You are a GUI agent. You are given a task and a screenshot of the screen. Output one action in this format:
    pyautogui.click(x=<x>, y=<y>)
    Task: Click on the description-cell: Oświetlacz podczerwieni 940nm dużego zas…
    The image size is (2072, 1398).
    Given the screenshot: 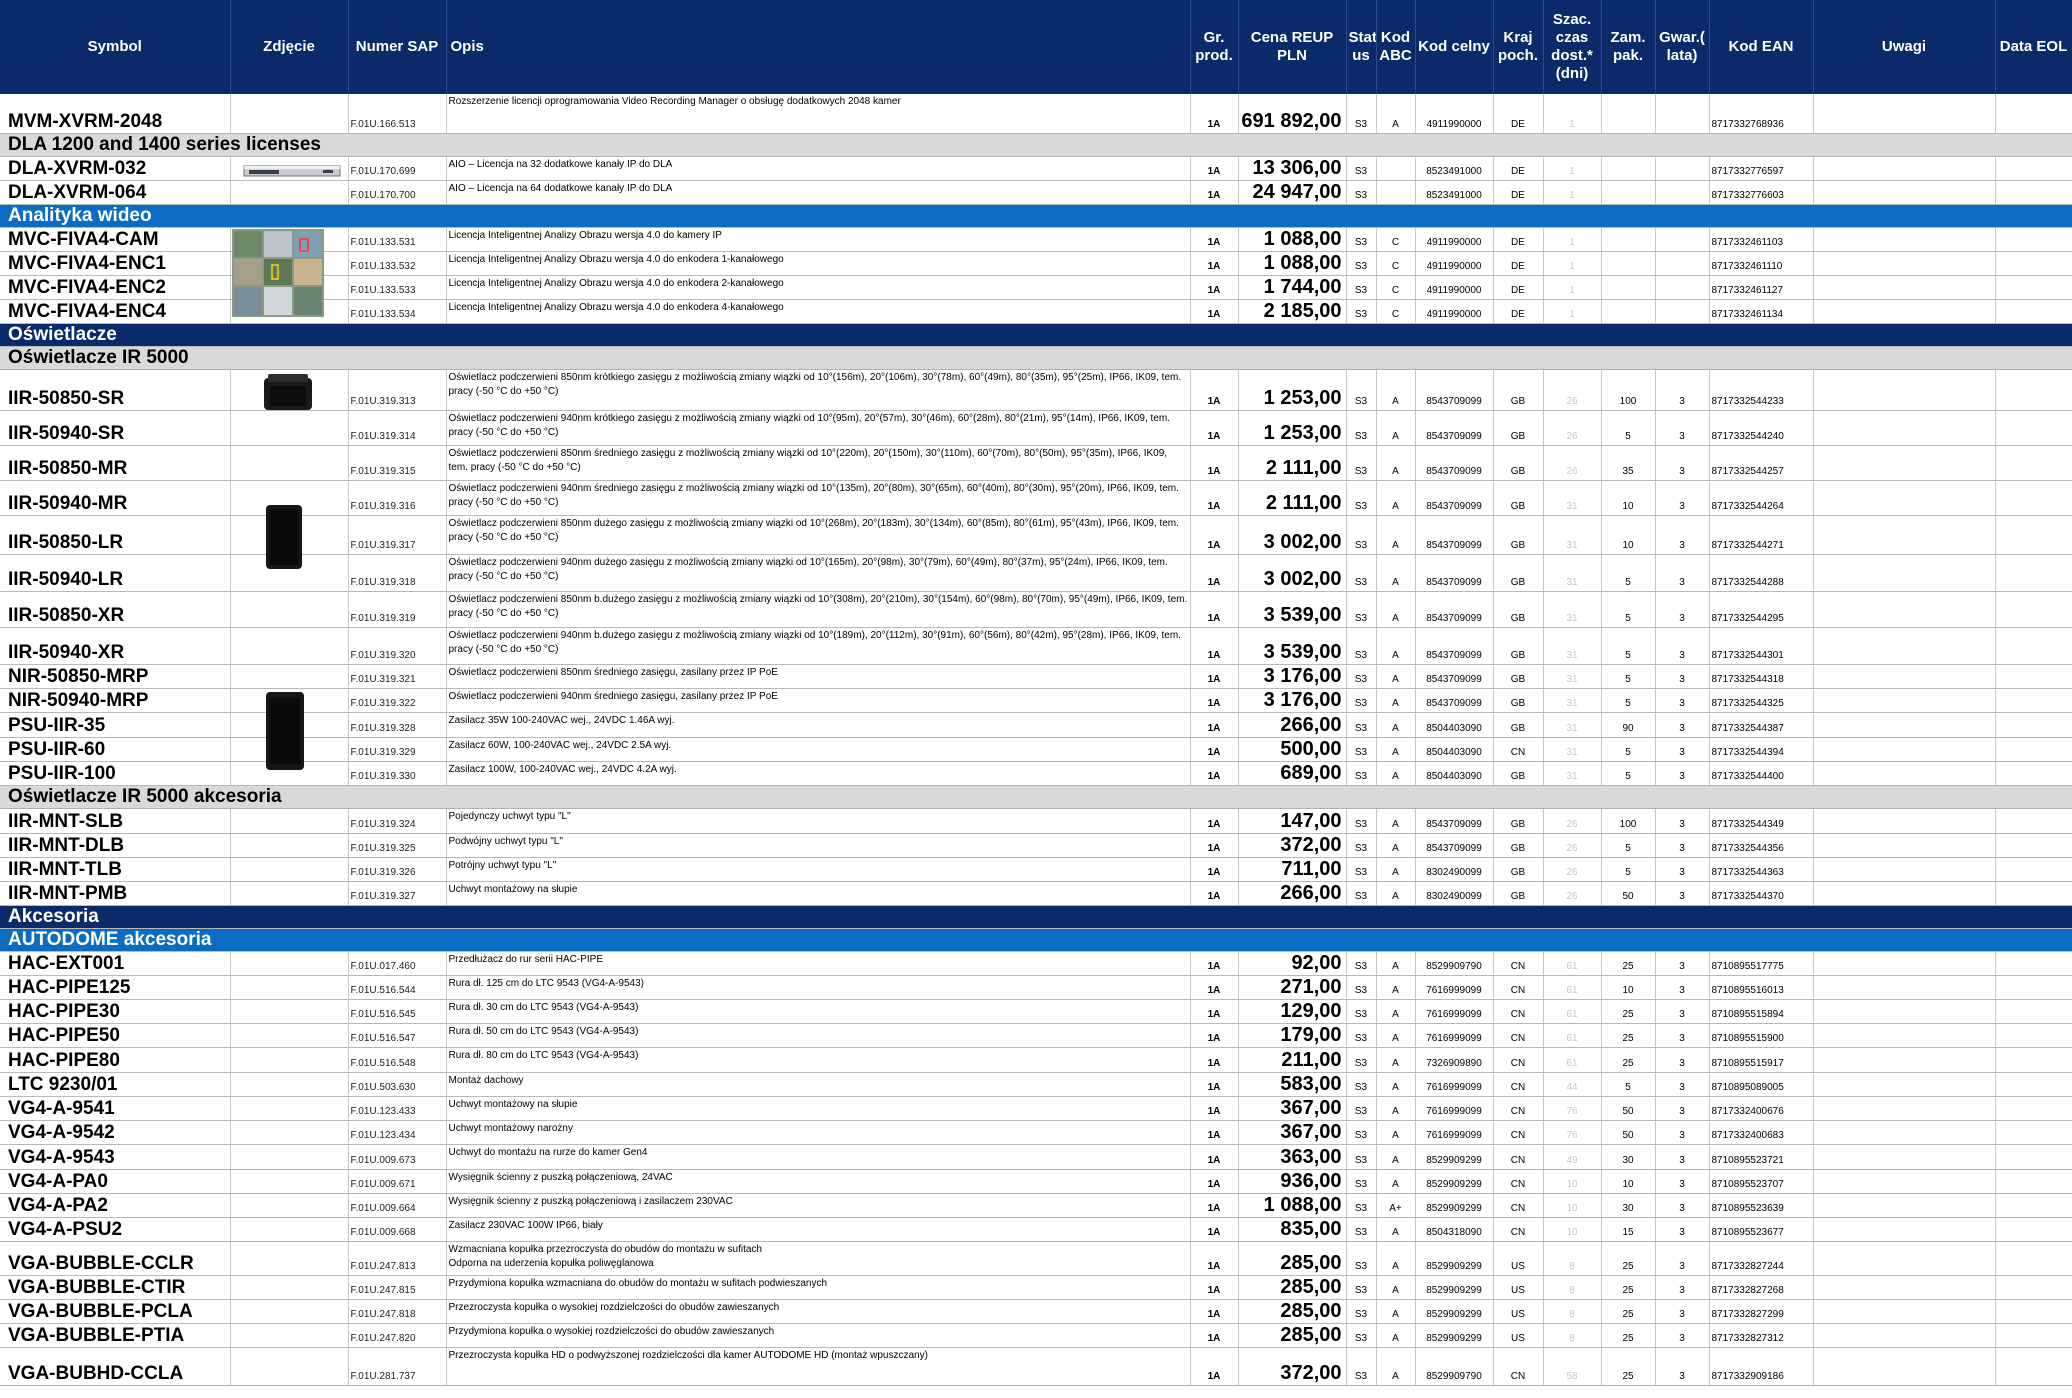 What is the action you would take?
    pyautogui.click(x=818, y=573)
    